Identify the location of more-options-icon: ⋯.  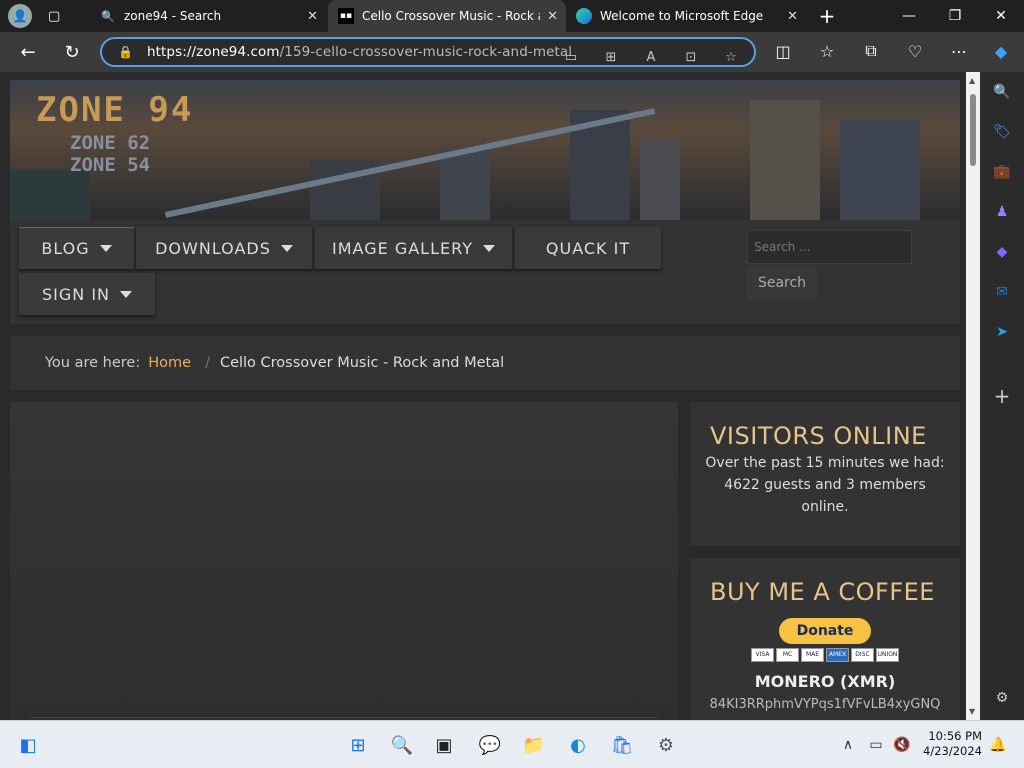
(959, 51).